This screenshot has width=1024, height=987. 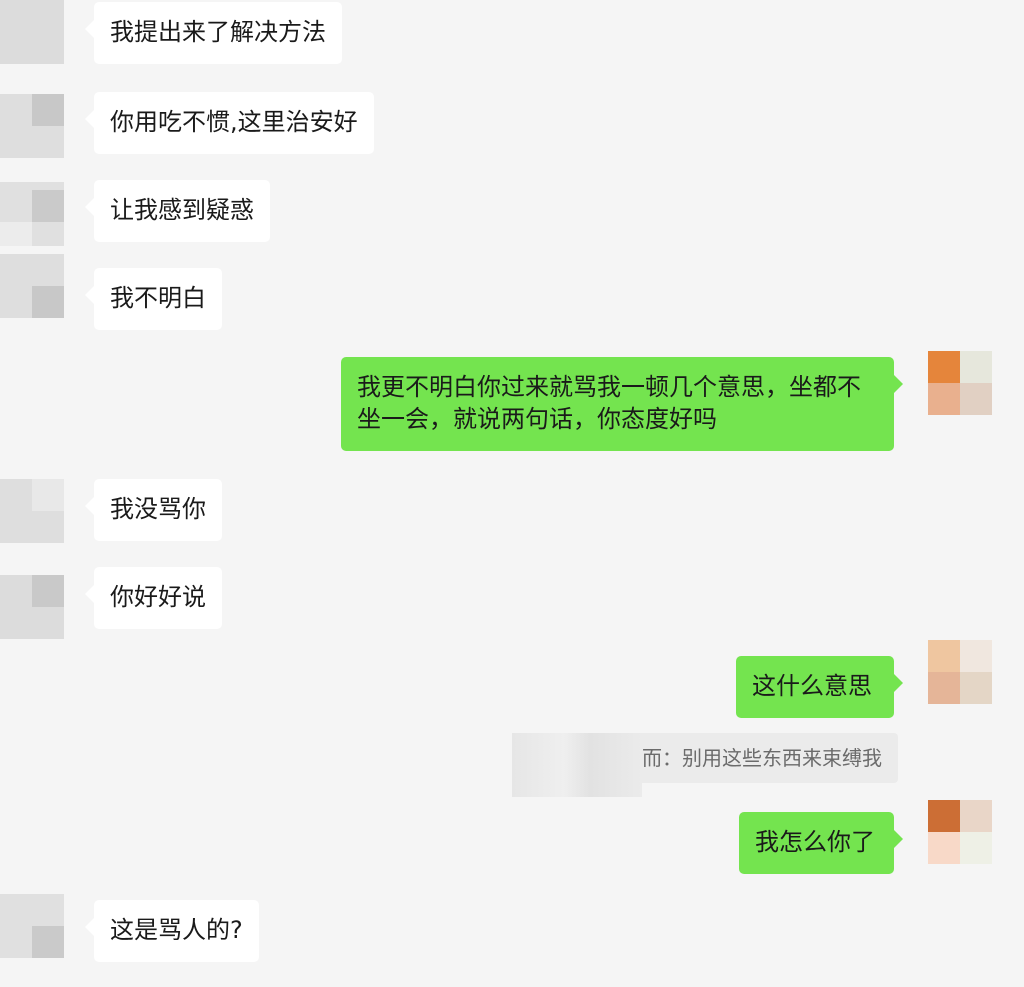 I want to click on message-bubble: 我更不明白你过来就骂我一顿几个意思，坐都不坐一会，就说两句话，你态度好吗, so click(x=622, y=404).